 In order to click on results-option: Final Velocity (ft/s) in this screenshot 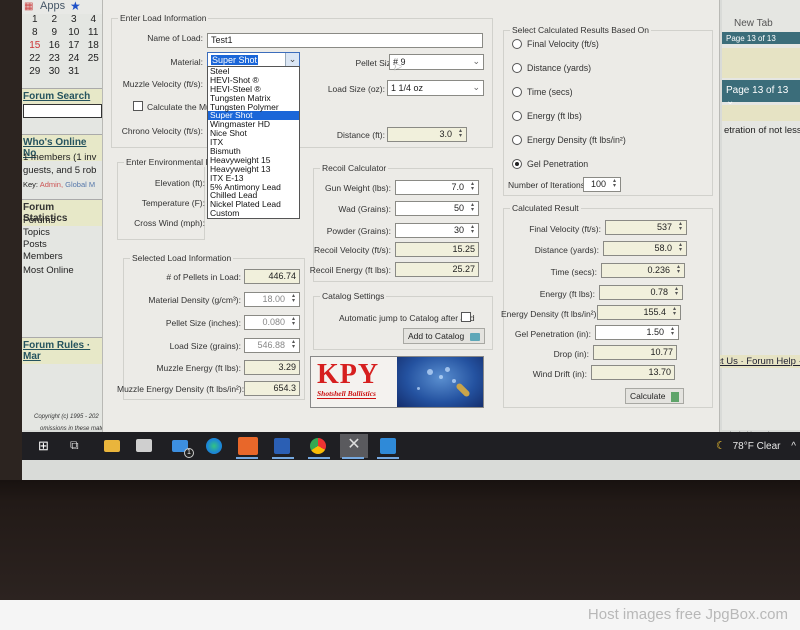, I will do `click(555, 44)`.